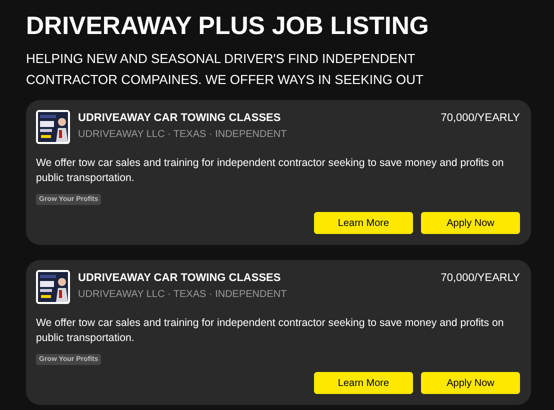  Describe the element at coordinates (228, 26) in the screenshot. I see `page-title: DRIVERAWAY PLUS JOB LISTING` at that location.